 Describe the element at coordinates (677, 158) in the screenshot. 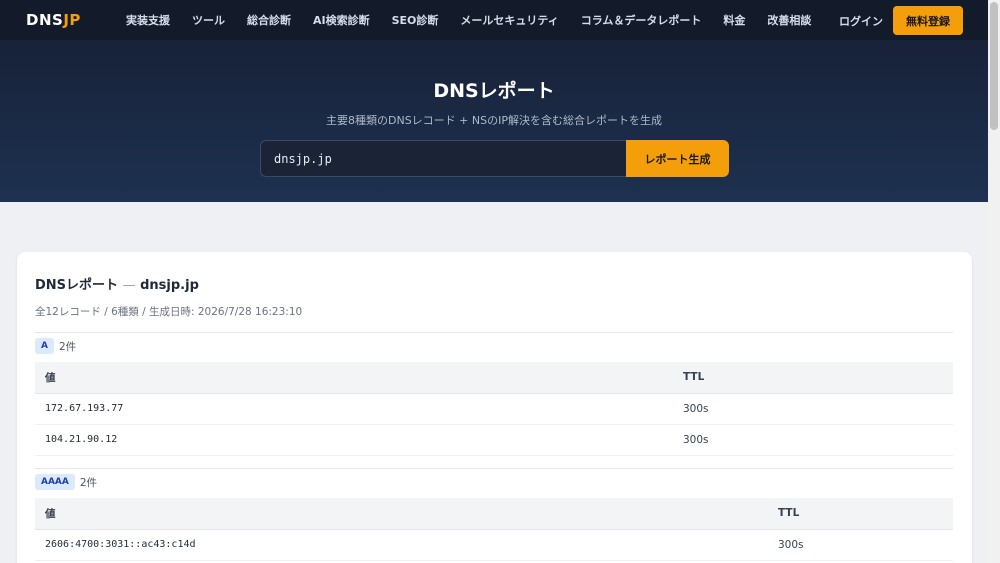

I see `generate-report-button: レポート生成` at that location.